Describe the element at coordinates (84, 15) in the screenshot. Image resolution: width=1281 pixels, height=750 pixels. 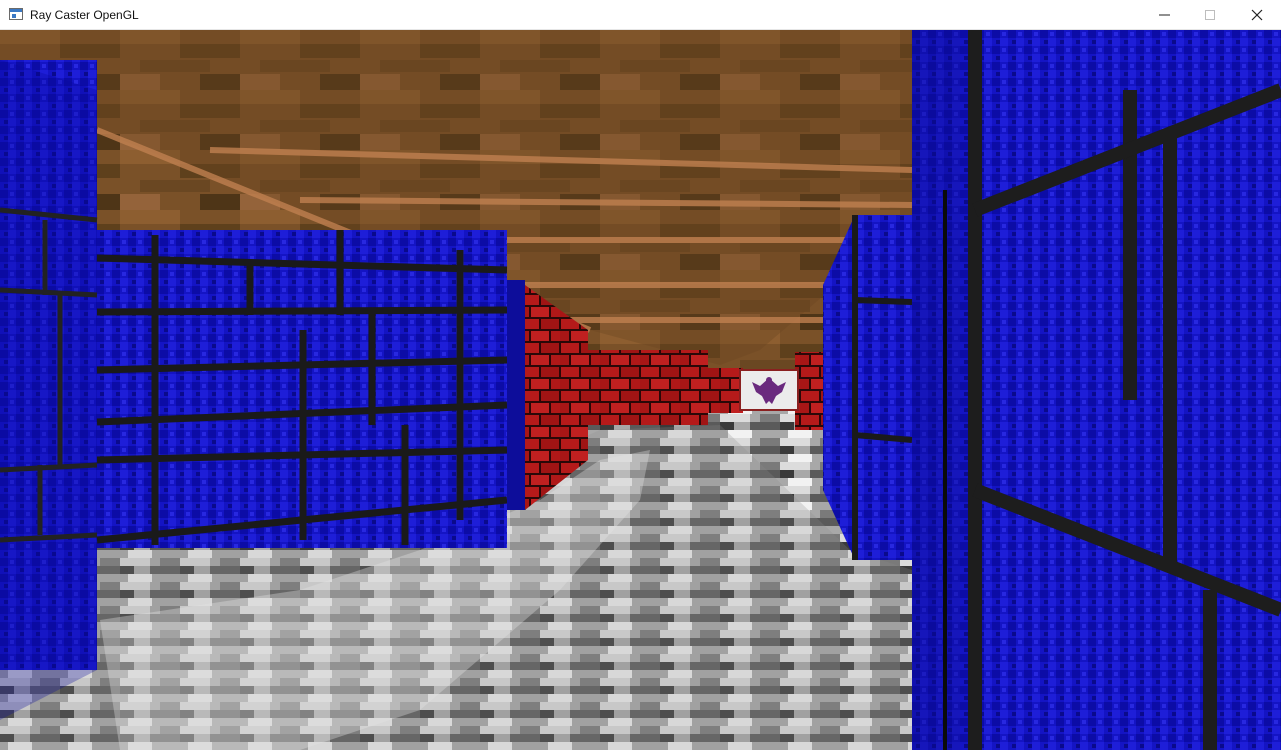
I see `window-title: Ray Caster OpenGL` at that location.